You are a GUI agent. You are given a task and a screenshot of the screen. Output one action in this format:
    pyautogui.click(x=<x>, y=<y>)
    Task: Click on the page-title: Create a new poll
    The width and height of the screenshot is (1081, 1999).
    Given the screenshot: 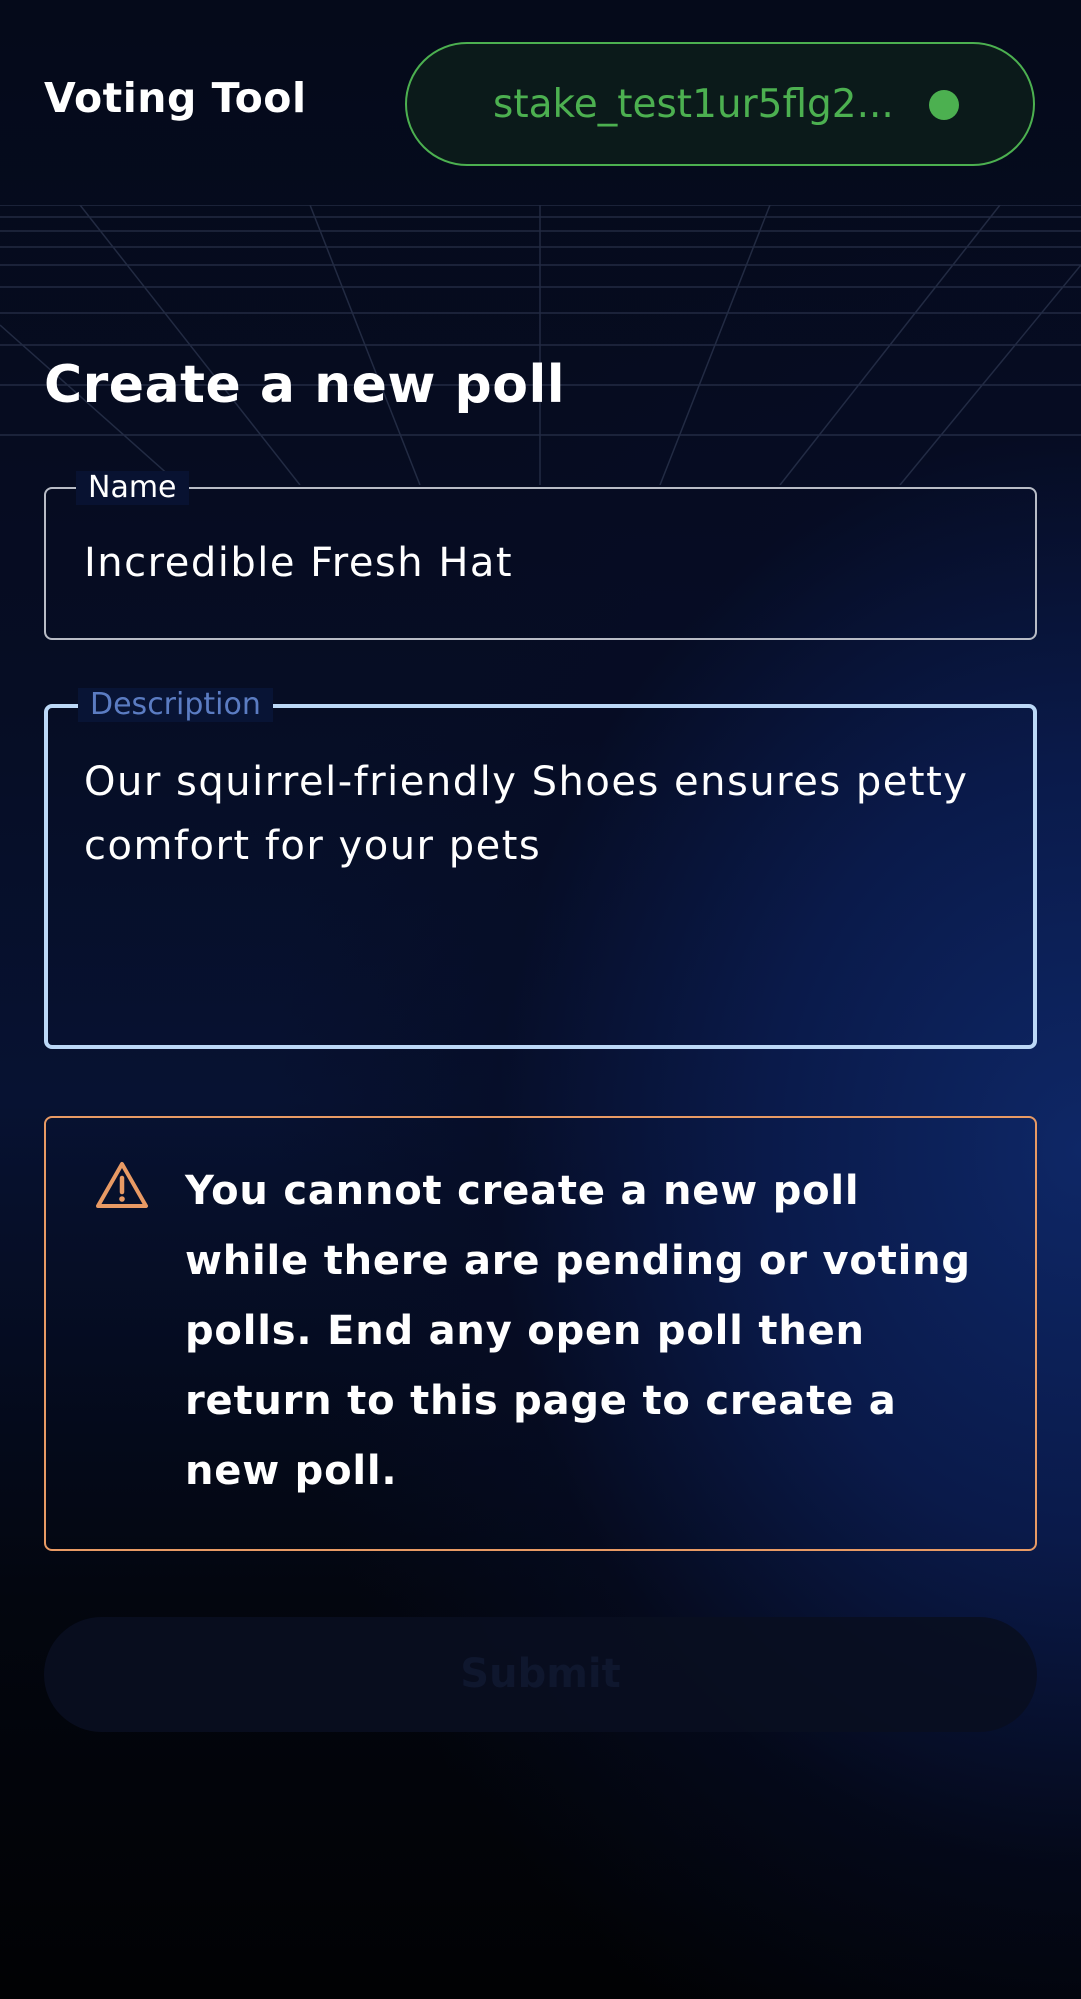 What is the action you would take?
    pyautogui.click(x=305, y=385)
    